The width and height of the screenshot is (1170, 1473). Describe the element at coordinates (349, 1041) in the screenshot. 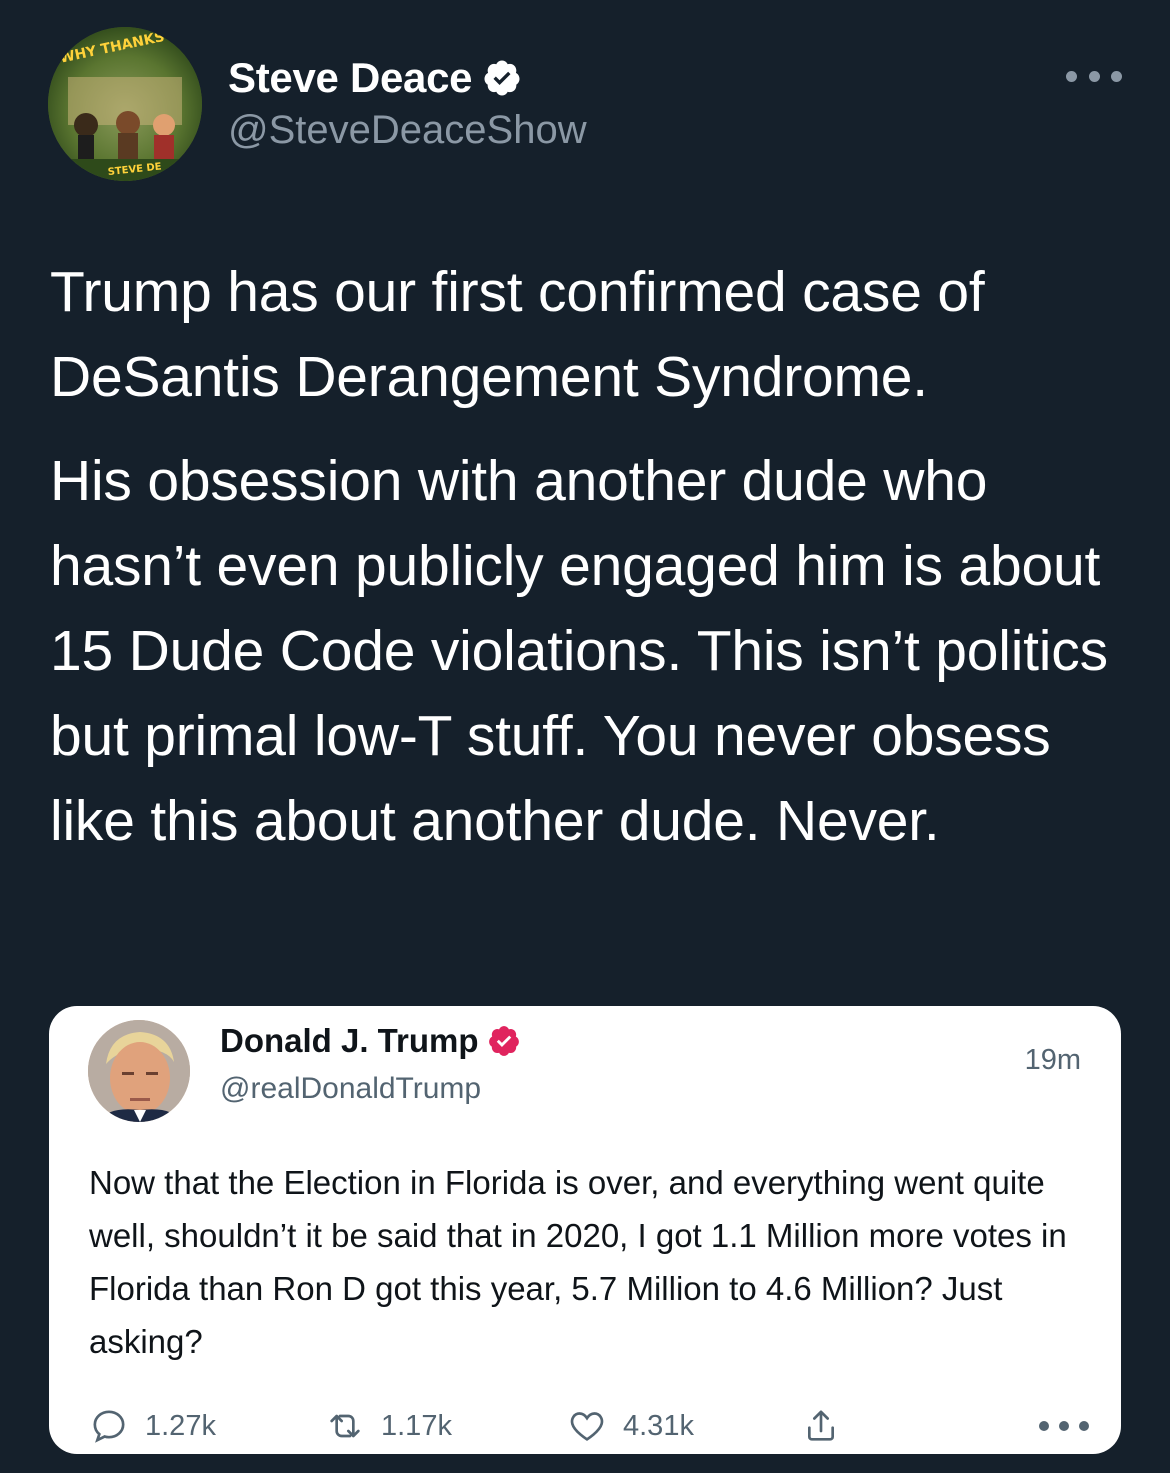

I see `quoted-author-name: Donald J. Trump` at that location.